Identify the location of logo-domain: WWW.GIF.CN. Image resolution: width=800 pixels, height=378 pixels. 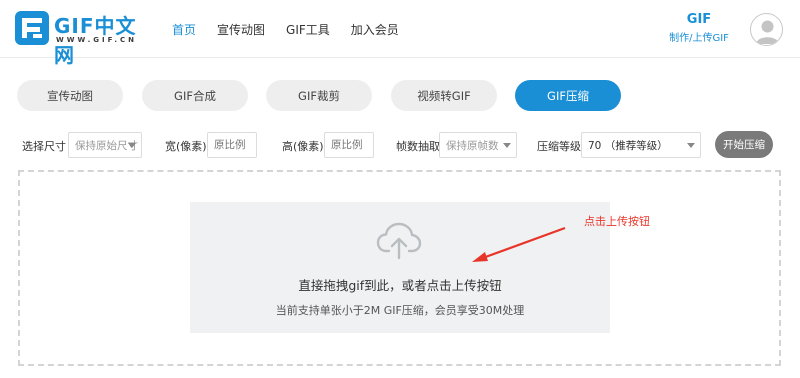
(97, 40).